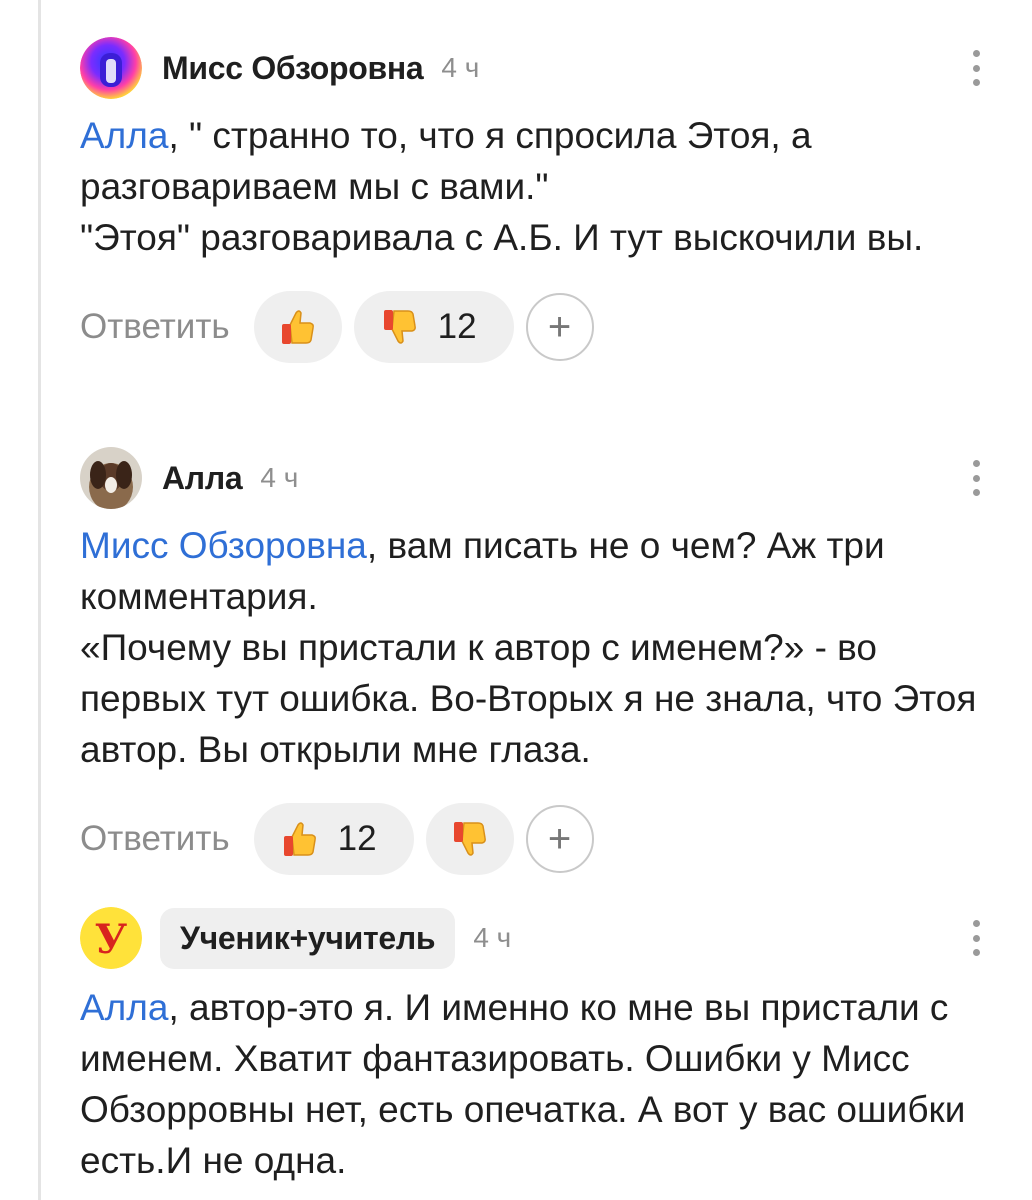 The image size is (1032, 1200). I want to click on avatar: У, so click(111, 938).